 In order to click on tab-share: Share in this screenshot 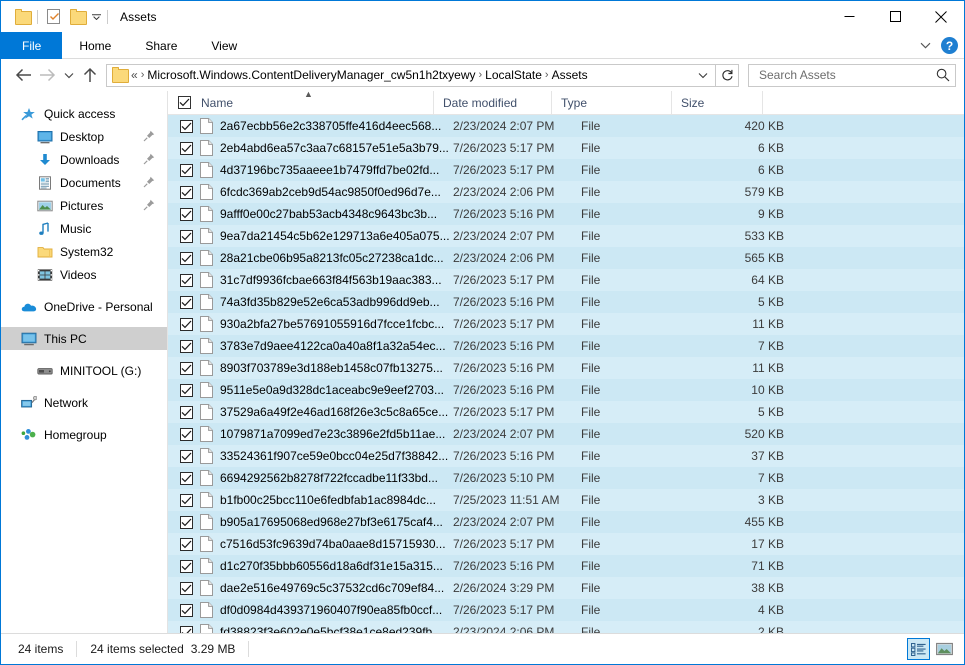, I will do `click(161, 45)`.